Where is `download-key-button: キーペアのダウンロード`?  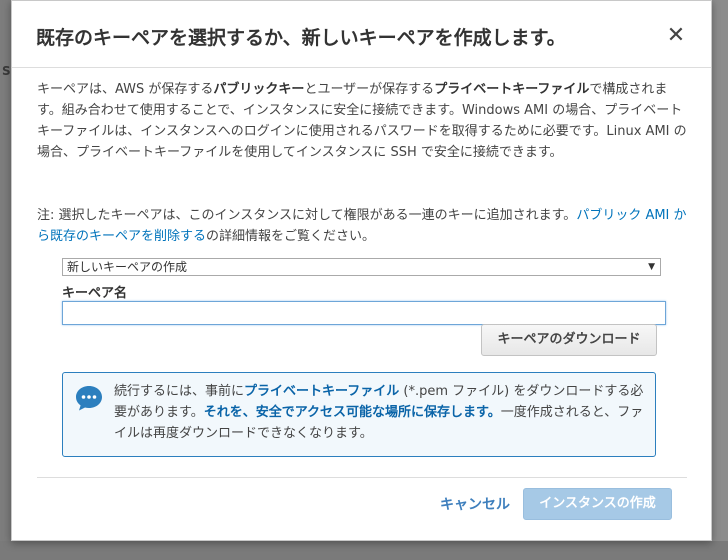 download-key-button: キーペアのダウンロード is located at coordinates (569, 340).